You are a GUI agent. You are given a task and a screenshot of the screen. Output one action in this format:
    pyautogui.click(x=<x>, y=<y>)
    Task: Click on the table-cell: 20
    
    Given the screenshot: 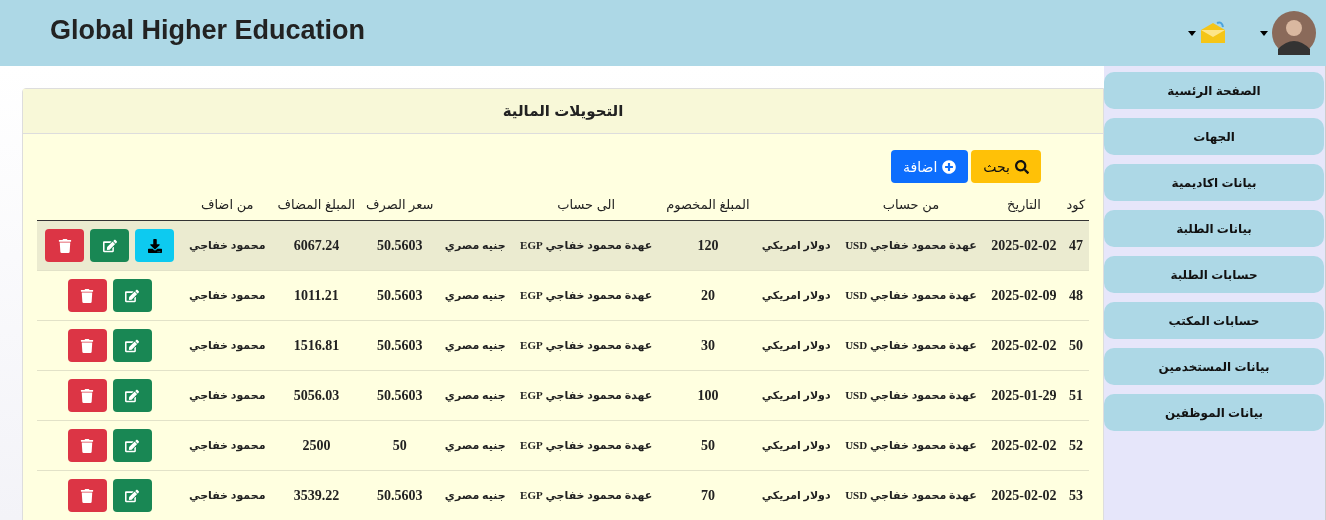 What is the action you would take?
    pyautogui.click(x=708, y=295)
    